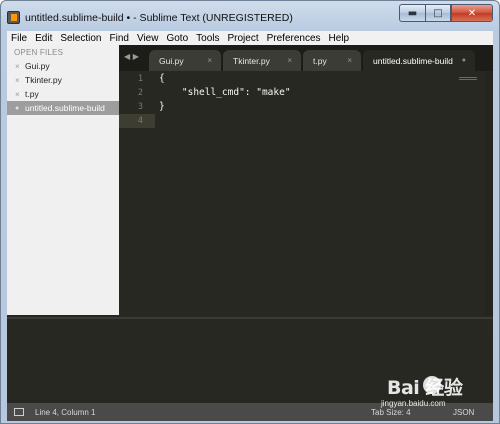 This screenshot has height=424, width=500. What do you see at coordinates (140, 121) in the screenshot?
I see `line-number: 4` at bounding box center [140, 121].